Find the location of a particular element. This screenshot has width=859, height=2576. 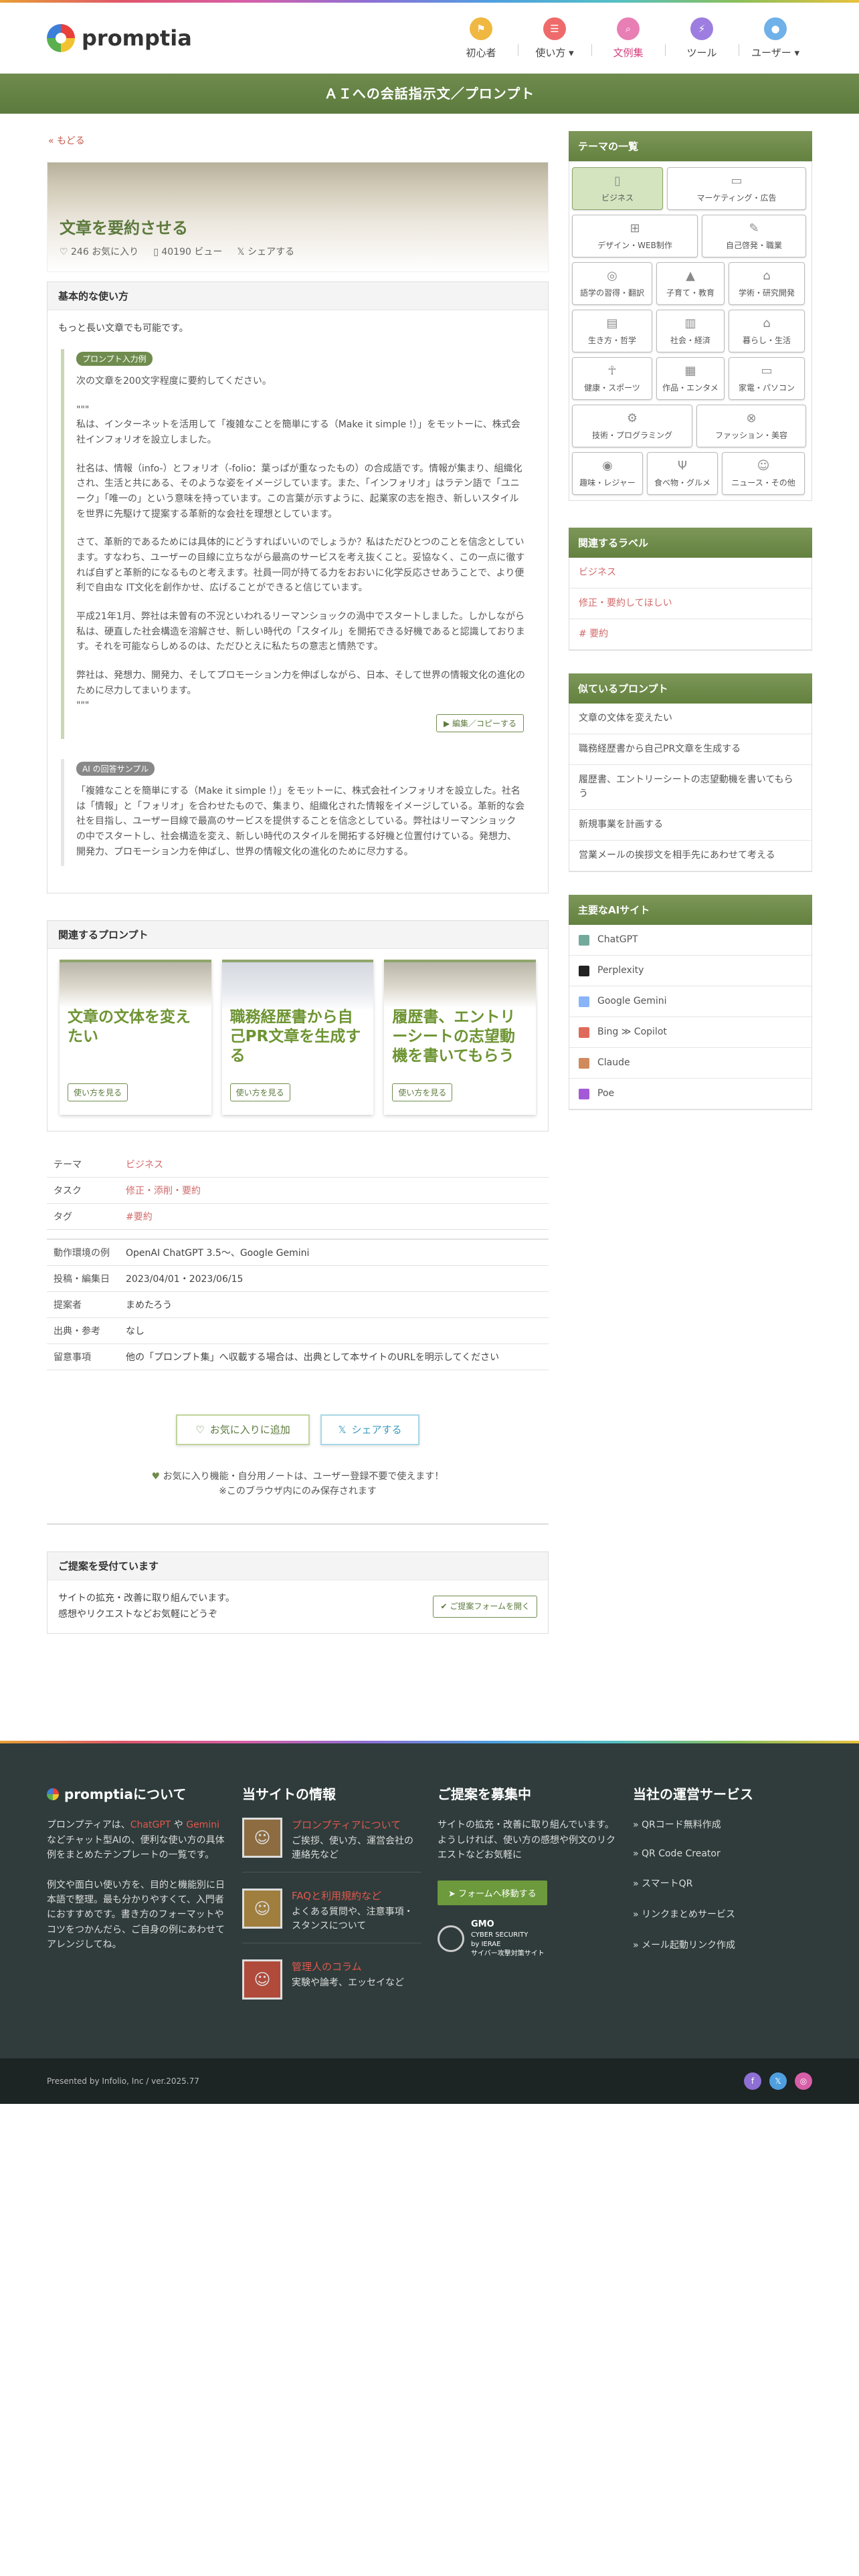

related-card-title: 履歴書、エントリーシートの志望動機を書いてもらう is located at coordinates (454, 1036).